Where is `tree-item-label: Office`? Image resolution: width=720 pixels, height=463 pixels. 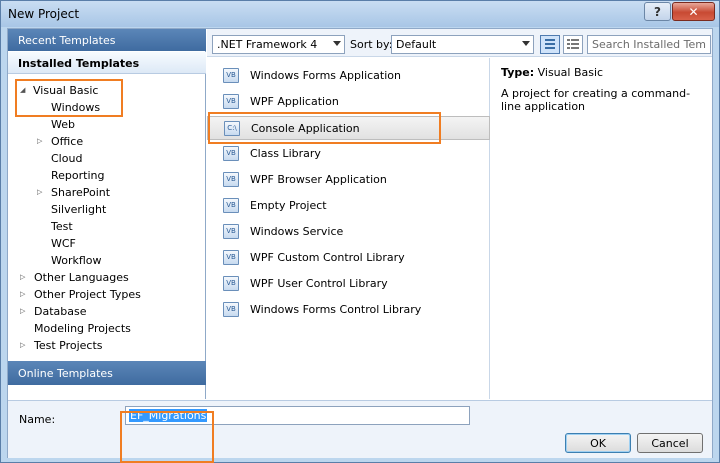 tree-item-label: Office is located at coordinates (67, 141).